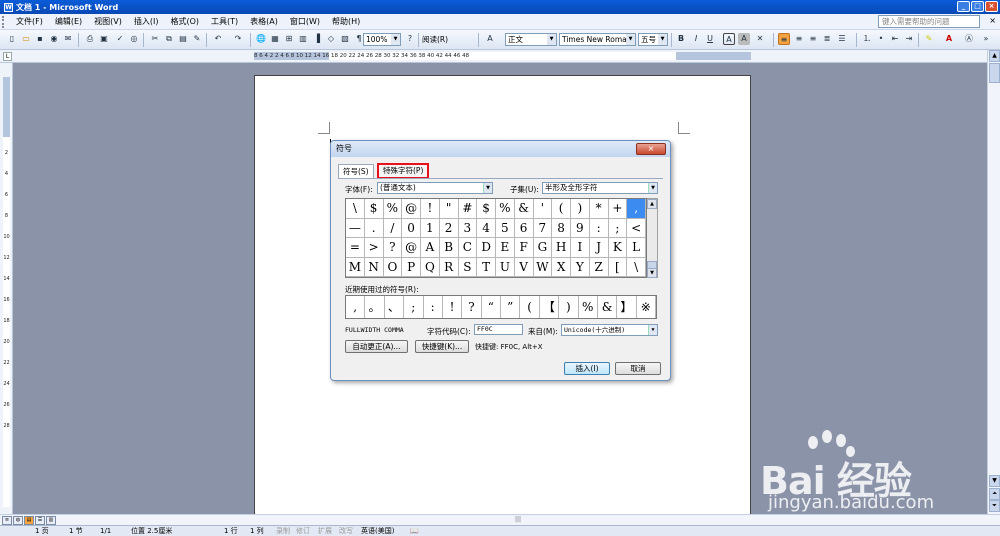  Describe the element at coordinates (561, 228) in the screenshot. I see `symbol-cell: 8` at that location.